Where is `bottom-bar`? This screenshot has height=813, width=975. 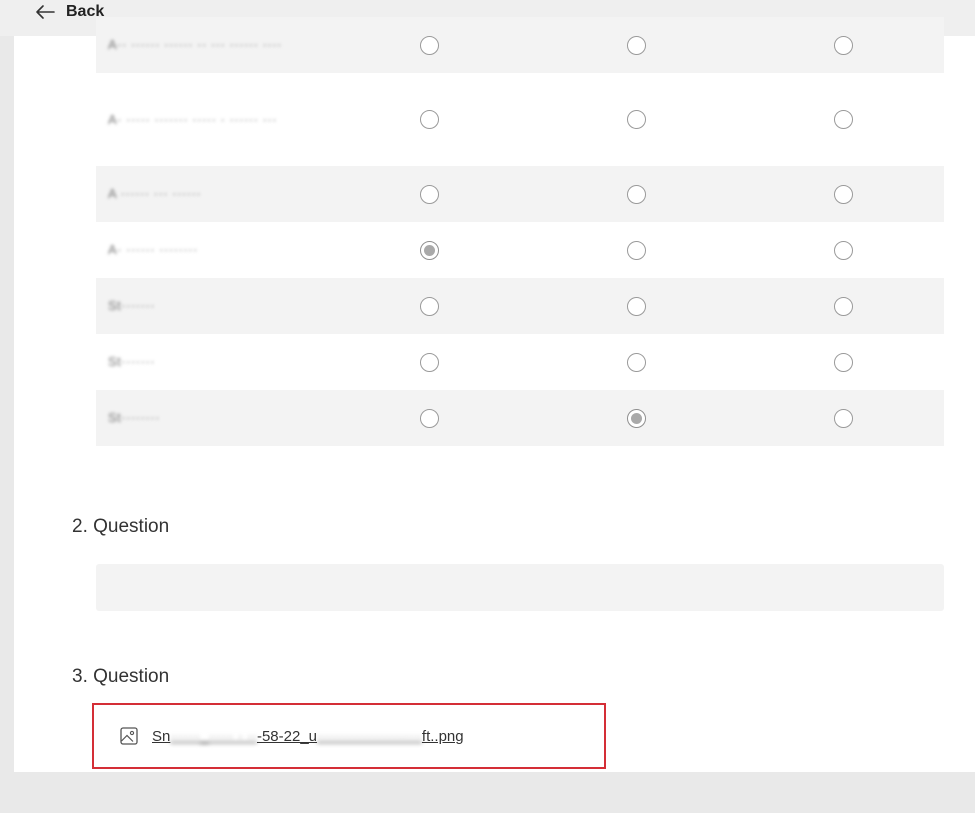
bottom-bar is located at coordinates (487, 792).